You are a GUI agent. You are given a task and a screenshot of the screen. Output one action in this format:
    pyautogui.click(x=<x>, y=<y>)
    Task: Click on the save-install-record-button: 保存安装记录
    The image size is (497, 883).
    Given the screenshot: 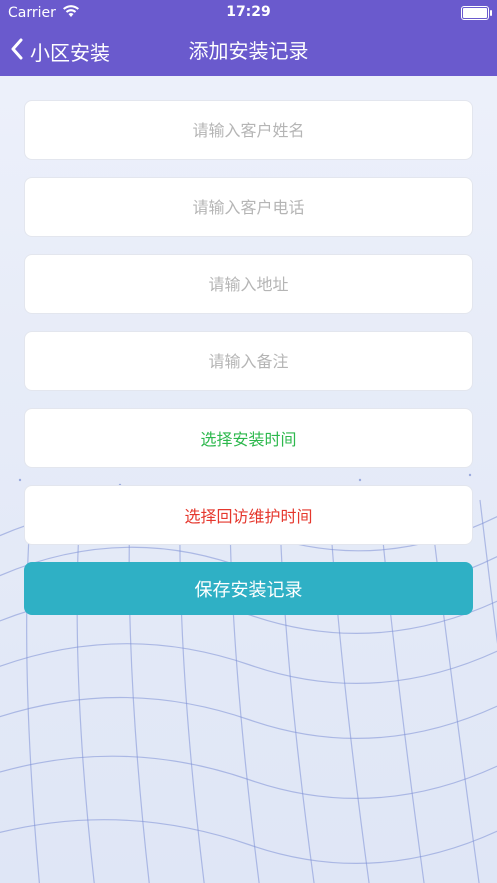 What is the action you would take?
    pyautogui.click(x=248, y=588)
    